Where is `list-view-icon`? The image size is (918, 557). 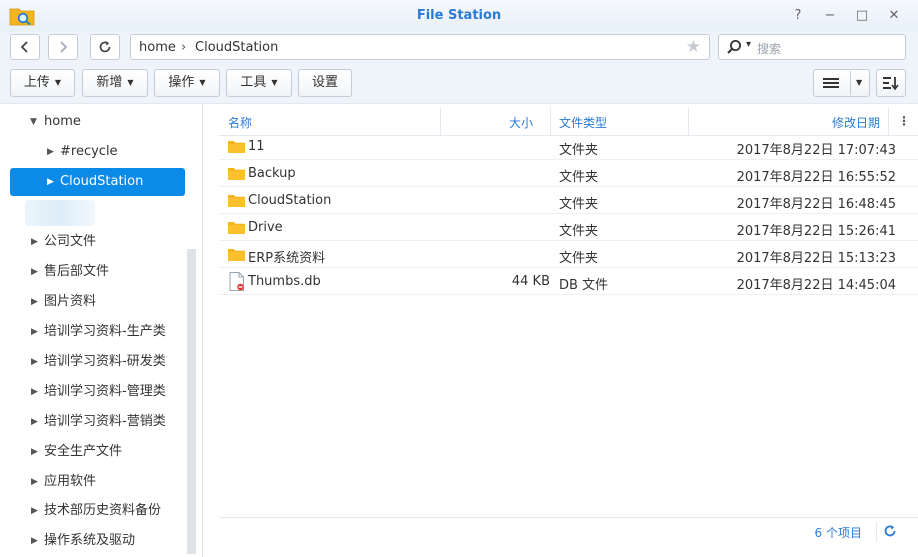
list-view-icon is located at coordinates (831, 83).